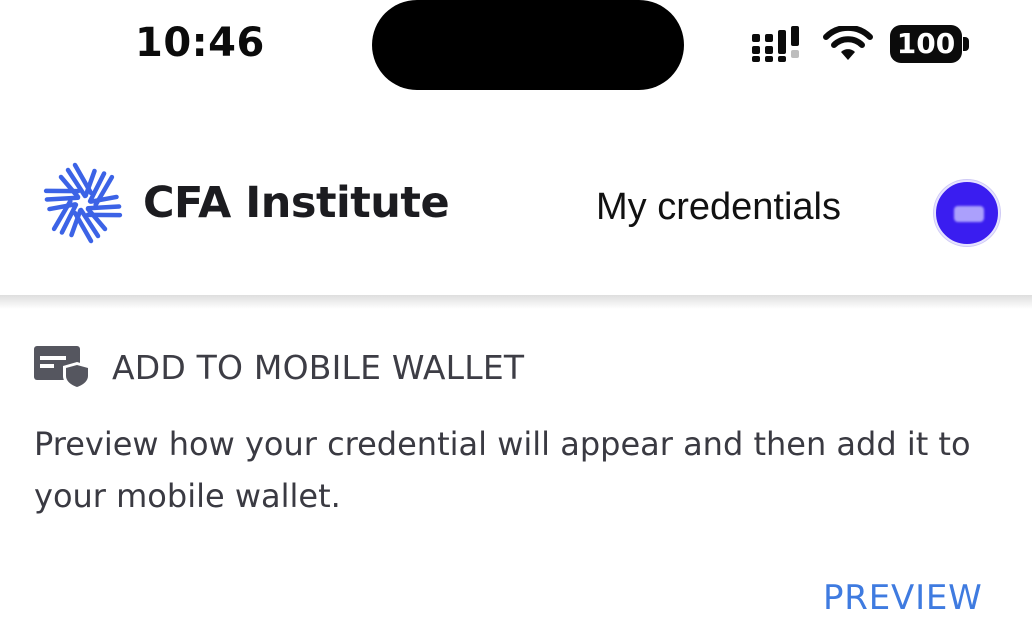 Image resolution: width=1032 pixels, height=621 pixels. Describe the element at coordinates (966, 44) in the screenshot. I see `battery-cap` at that location.